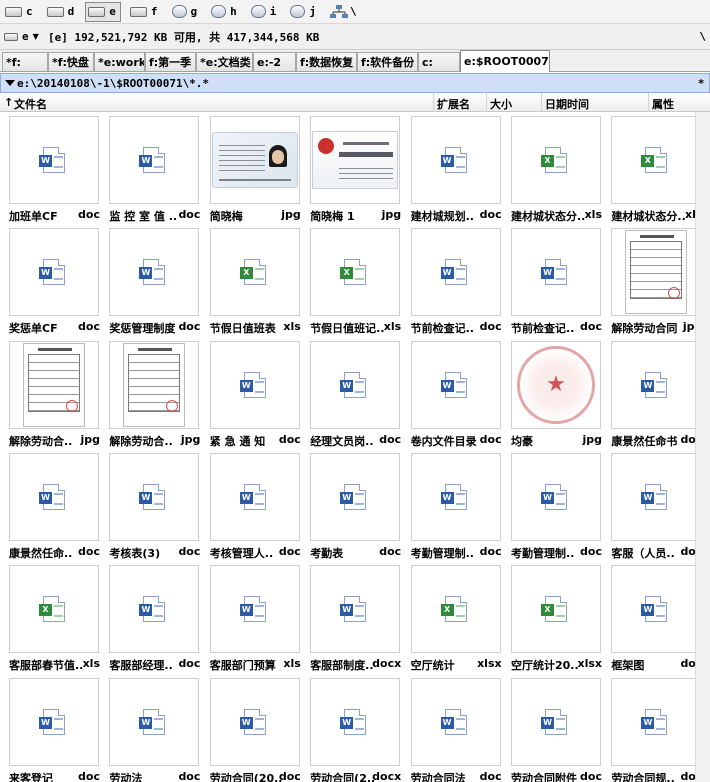 The image size is (710, 782). Describe the element at coordinates (50, 393) in the screenshot. I see `file-tile: 解除劳动合.. jpg` at that location.